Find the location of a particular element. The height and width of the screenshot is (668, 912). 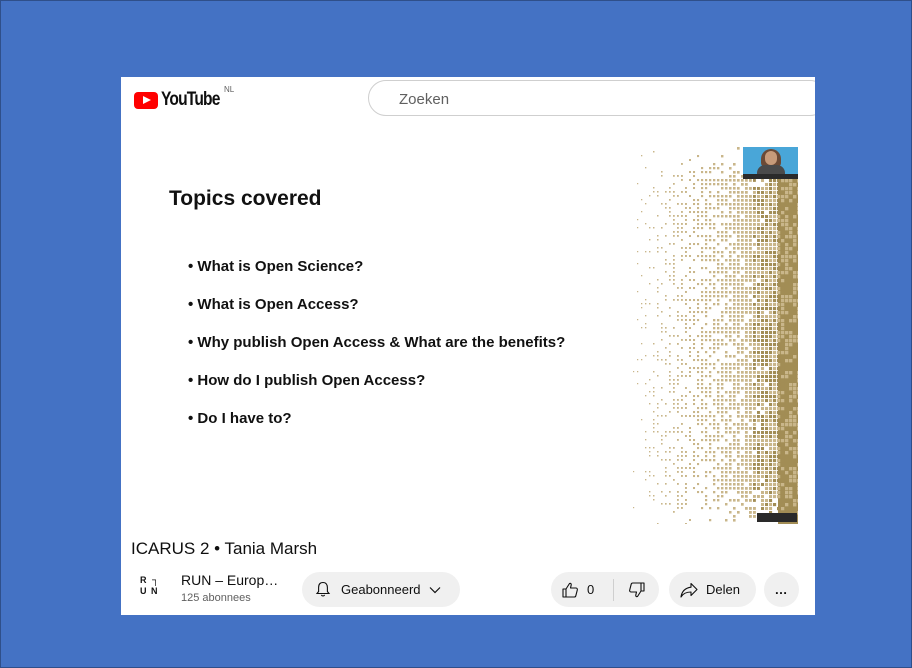

youtube-logo: YouTube is located at coordinates (183, 100).